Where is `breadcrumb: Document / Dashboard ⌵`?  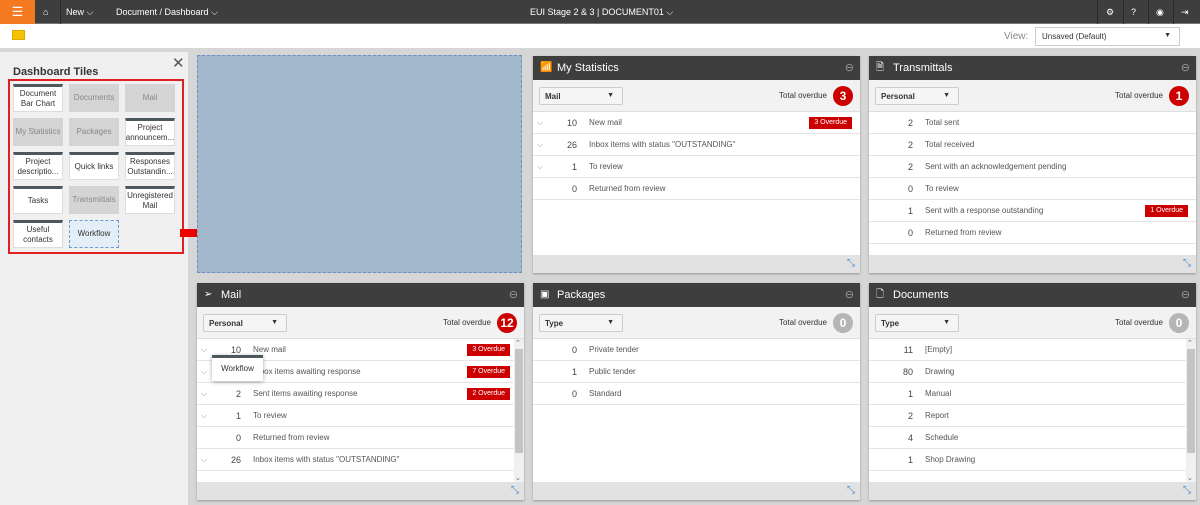 breadcrumb: Document / Dashboard ⌵ is located at coordinates (167, 12).